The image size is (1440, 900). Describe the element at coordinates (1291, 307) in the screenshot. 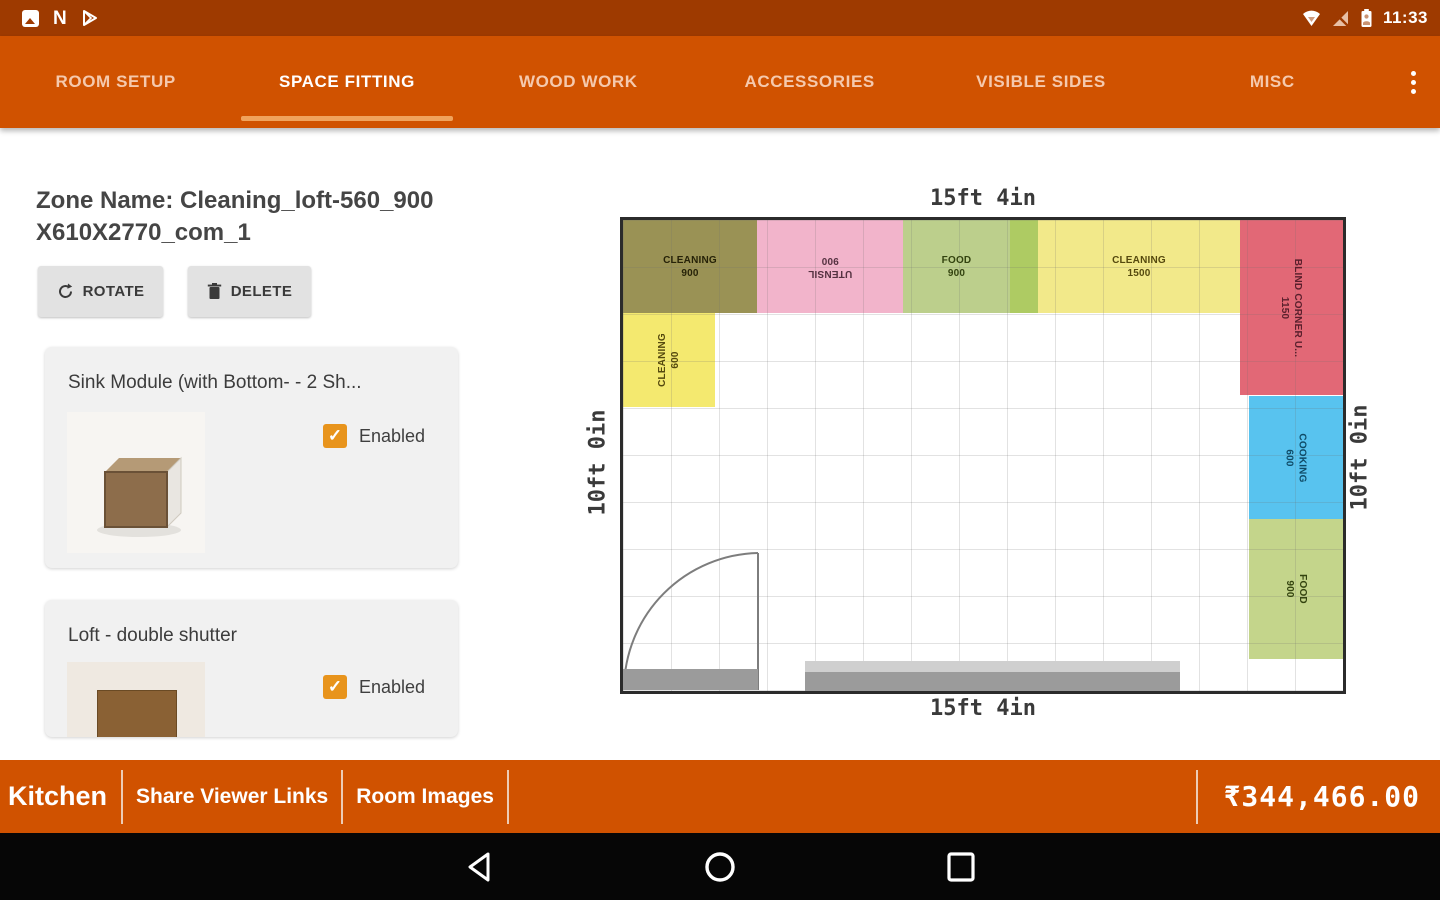

I see `zone-blind-corner-1150: BLIND CORNER U... 1150` at that location.